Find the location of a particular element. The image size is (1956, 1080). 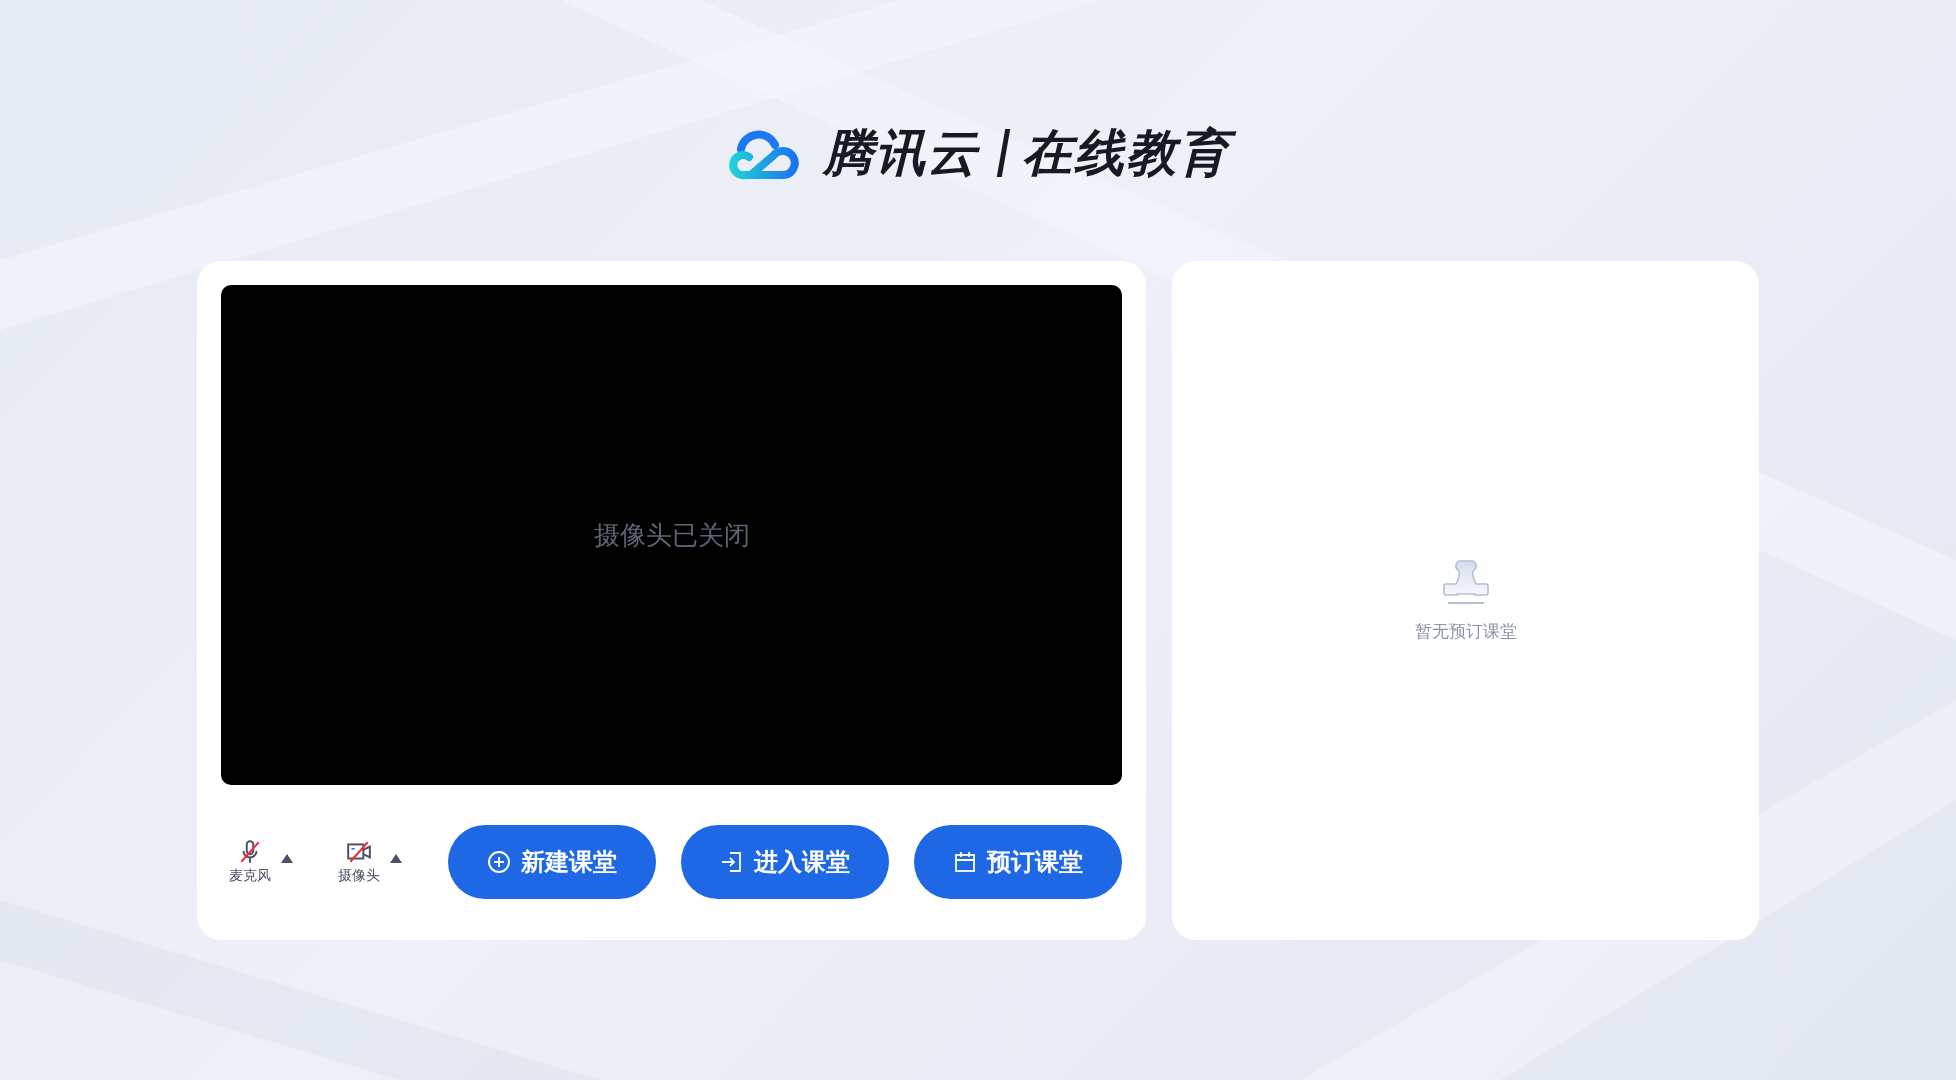

new-class-button: 新建课堂 is located at coordinates (551, 862).